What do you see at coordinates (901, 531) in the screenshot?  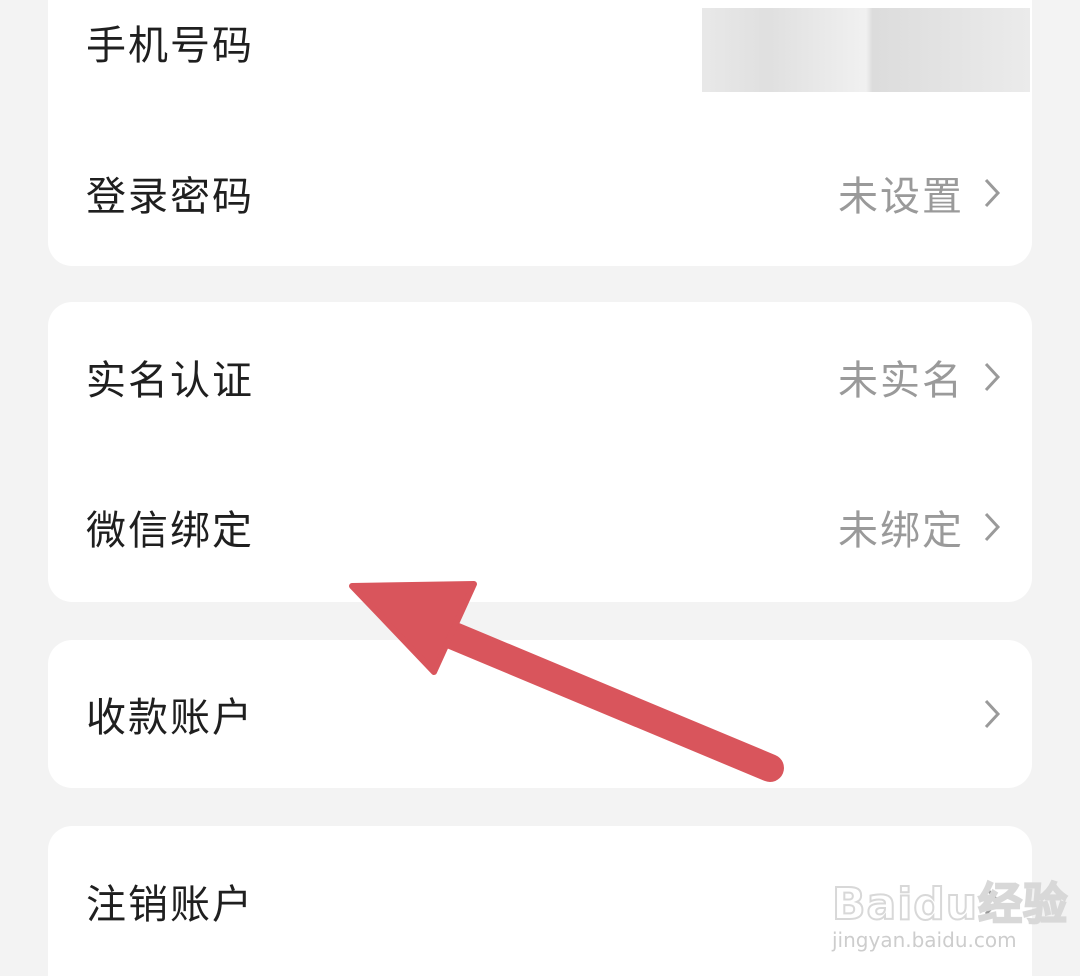 I see `row-value: 未绑定` at bounding box center [901, 531].